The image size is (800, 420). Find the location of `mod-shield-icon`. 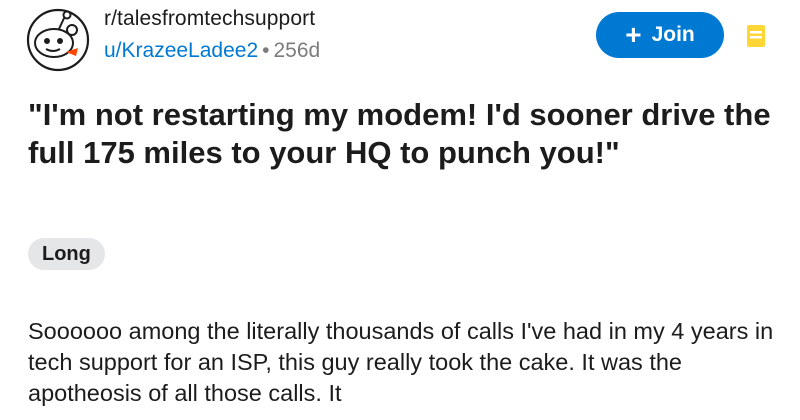

mod-shield-icon is located at coordinates (756, 36).